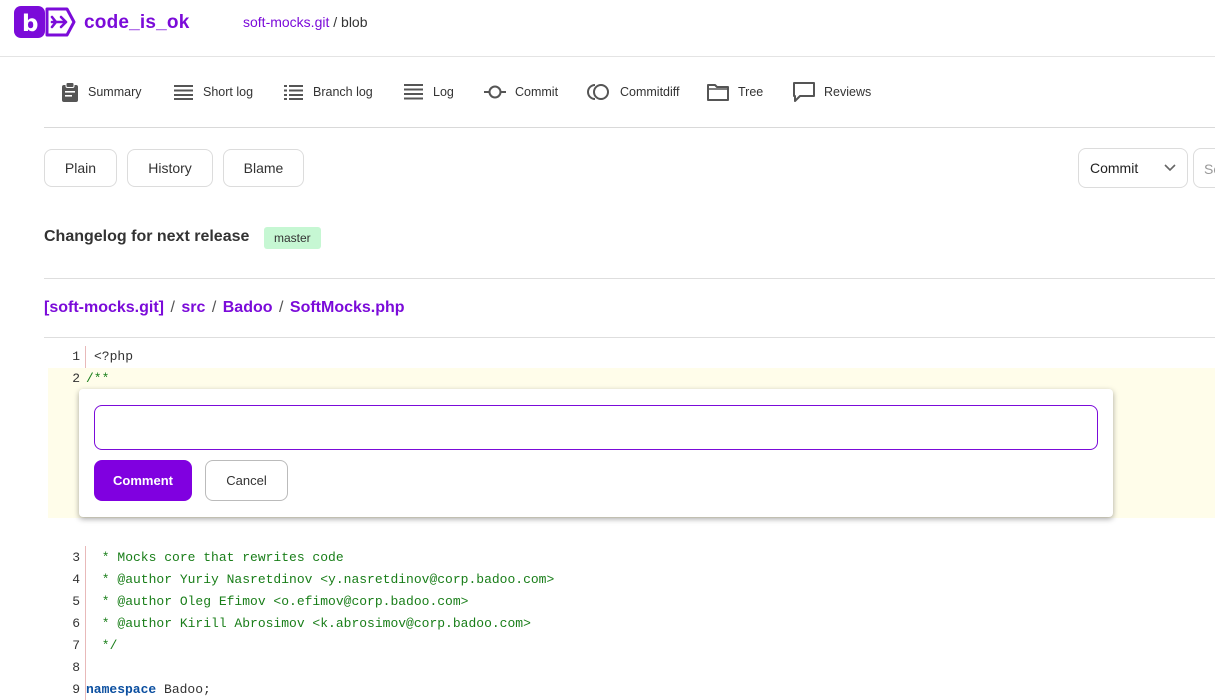 The width and height of the screenshot is (1215, 700). I want to click on comment-cancel-button: Cancel, so click(246, 480).